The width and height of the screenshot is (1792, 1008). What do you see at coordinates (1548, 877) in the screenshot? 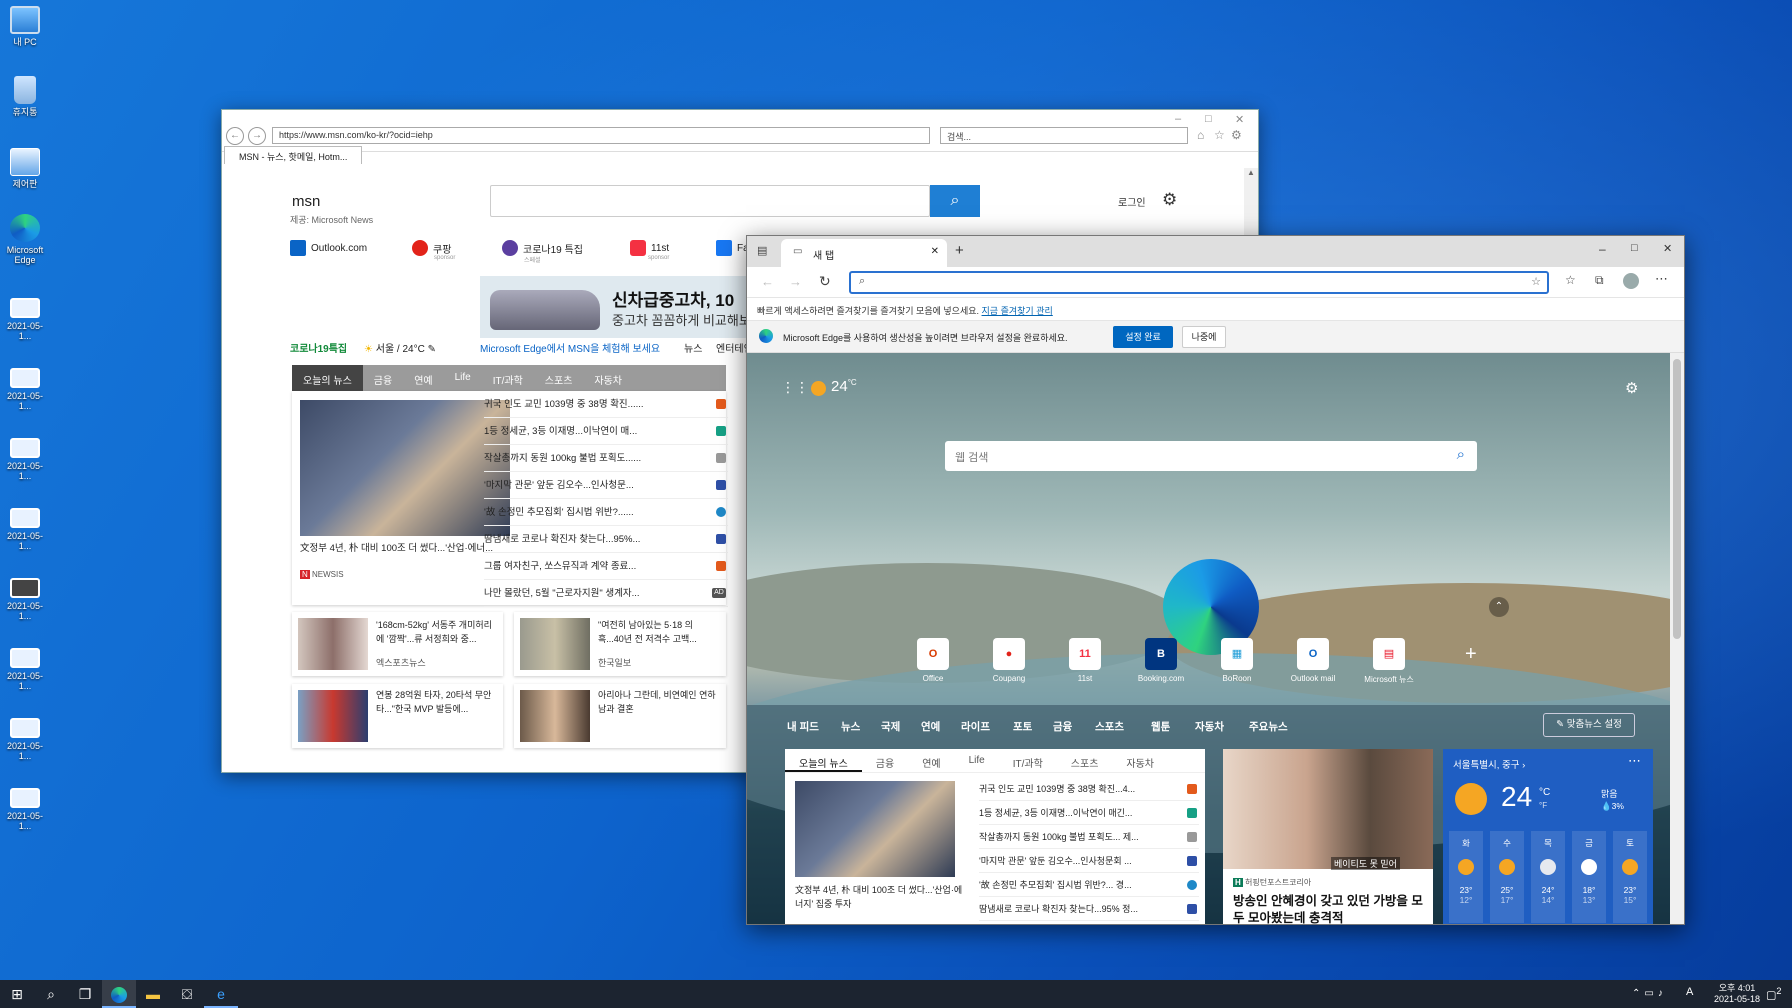
I see `forecast-day: 목 24° 14°` at bounding box center [1548, 877].